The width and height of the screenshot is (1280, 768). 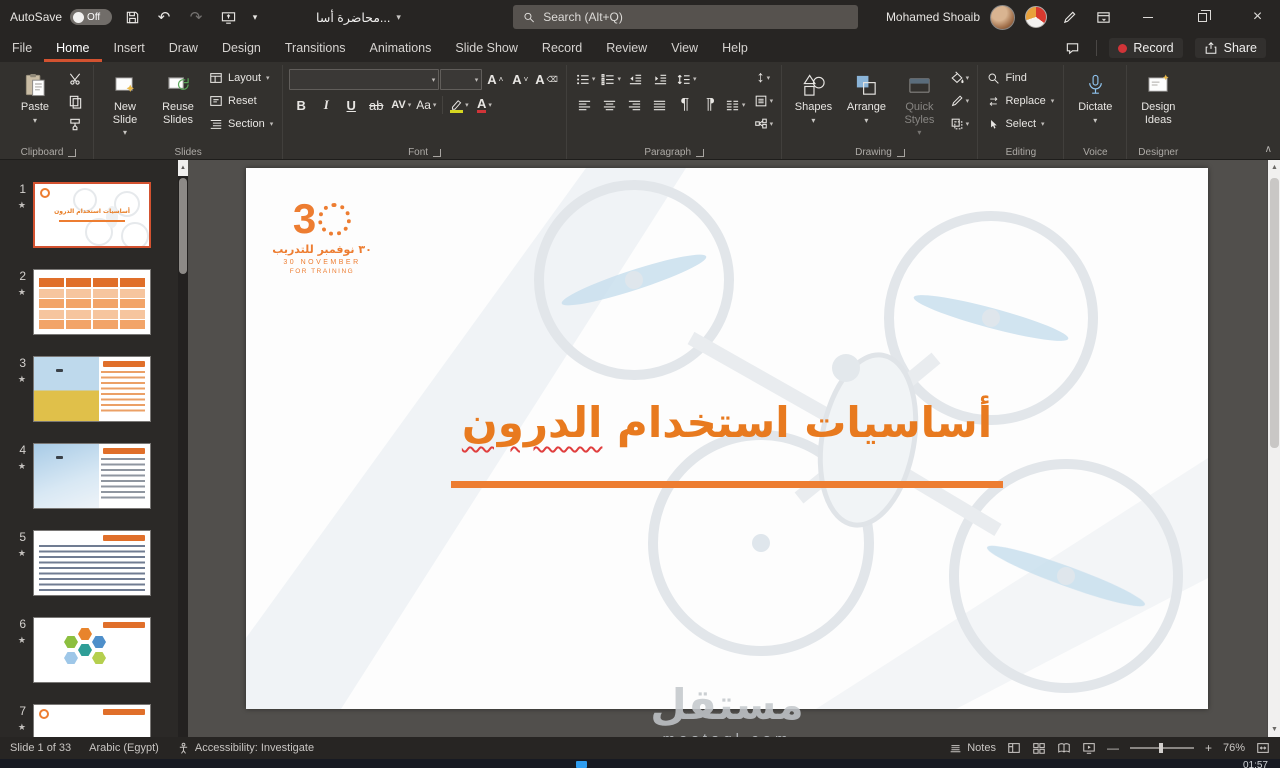 I want to click on zoom-in-button: +, so click(x=1208, y=748).